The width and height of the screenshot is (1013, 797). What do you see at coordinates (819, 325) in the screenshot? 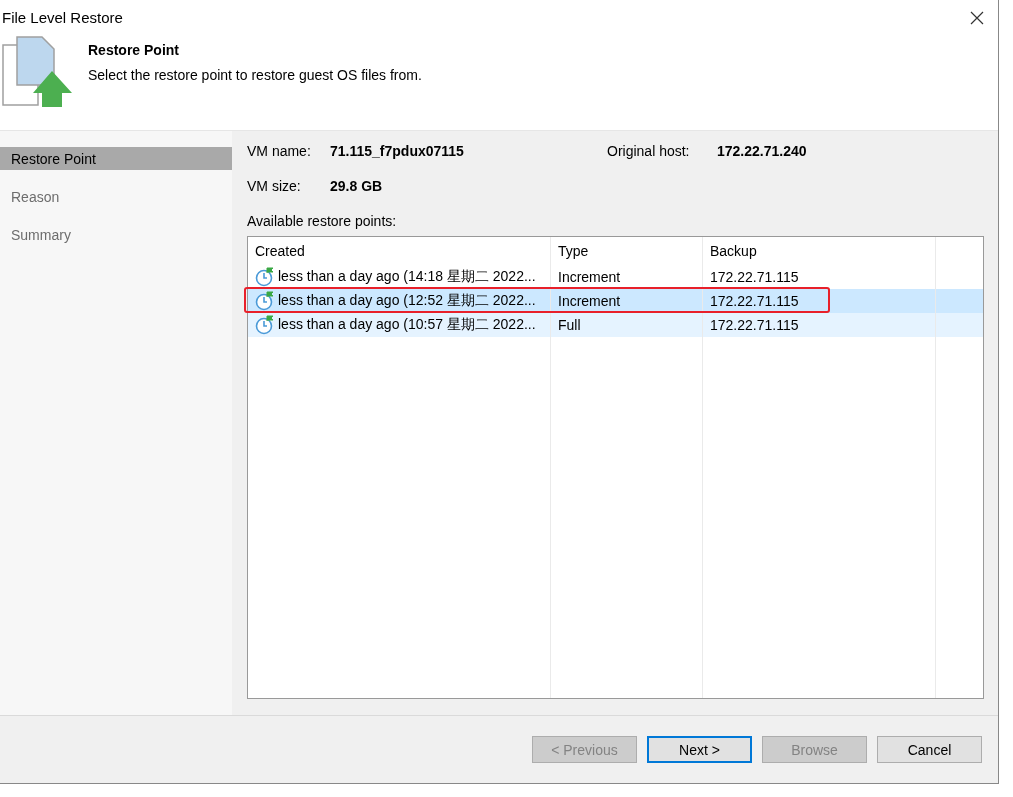
I see `table-cell: 172.22.71.115` at bounding box center [819, 325].